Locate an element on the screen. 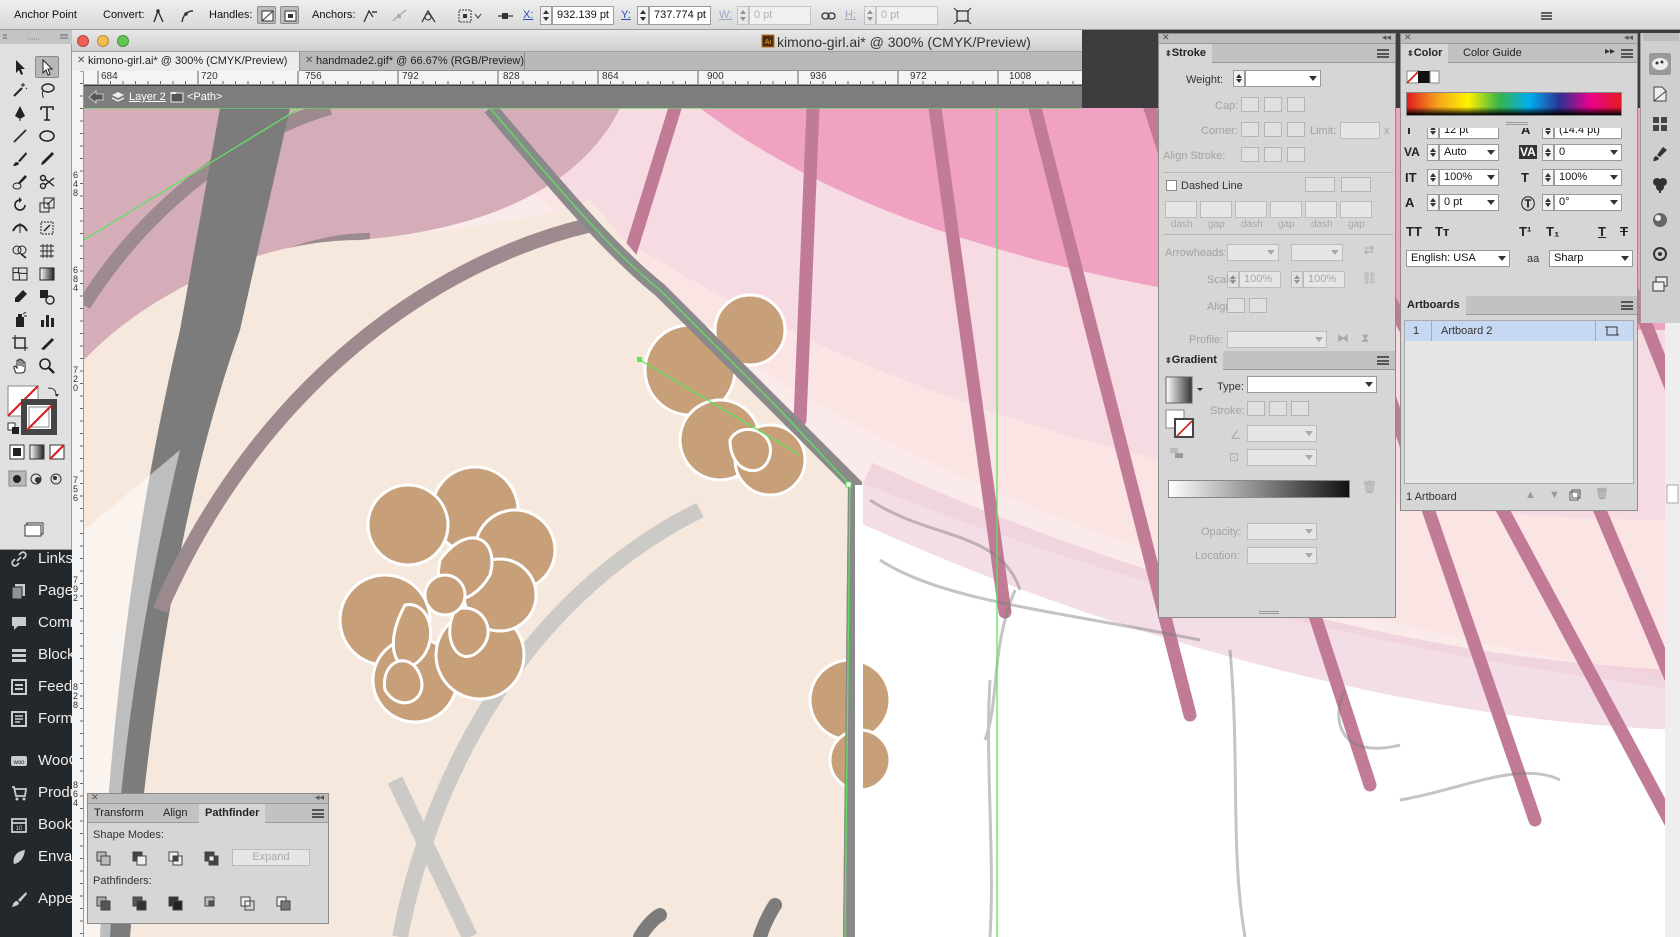 This screenshot has height=937, width=1680. cut-path-icon is located at coordinates (427, 15).